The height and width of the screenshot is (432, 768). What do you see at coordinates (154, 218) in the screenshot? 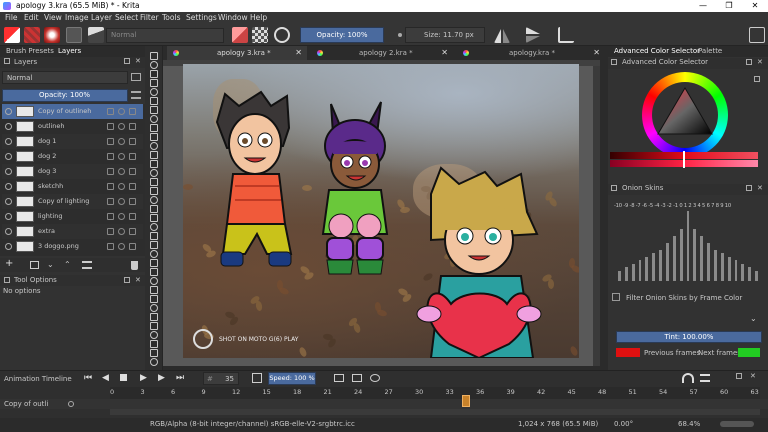
I see `color-picker-icon` at bounding box center [154, 218].